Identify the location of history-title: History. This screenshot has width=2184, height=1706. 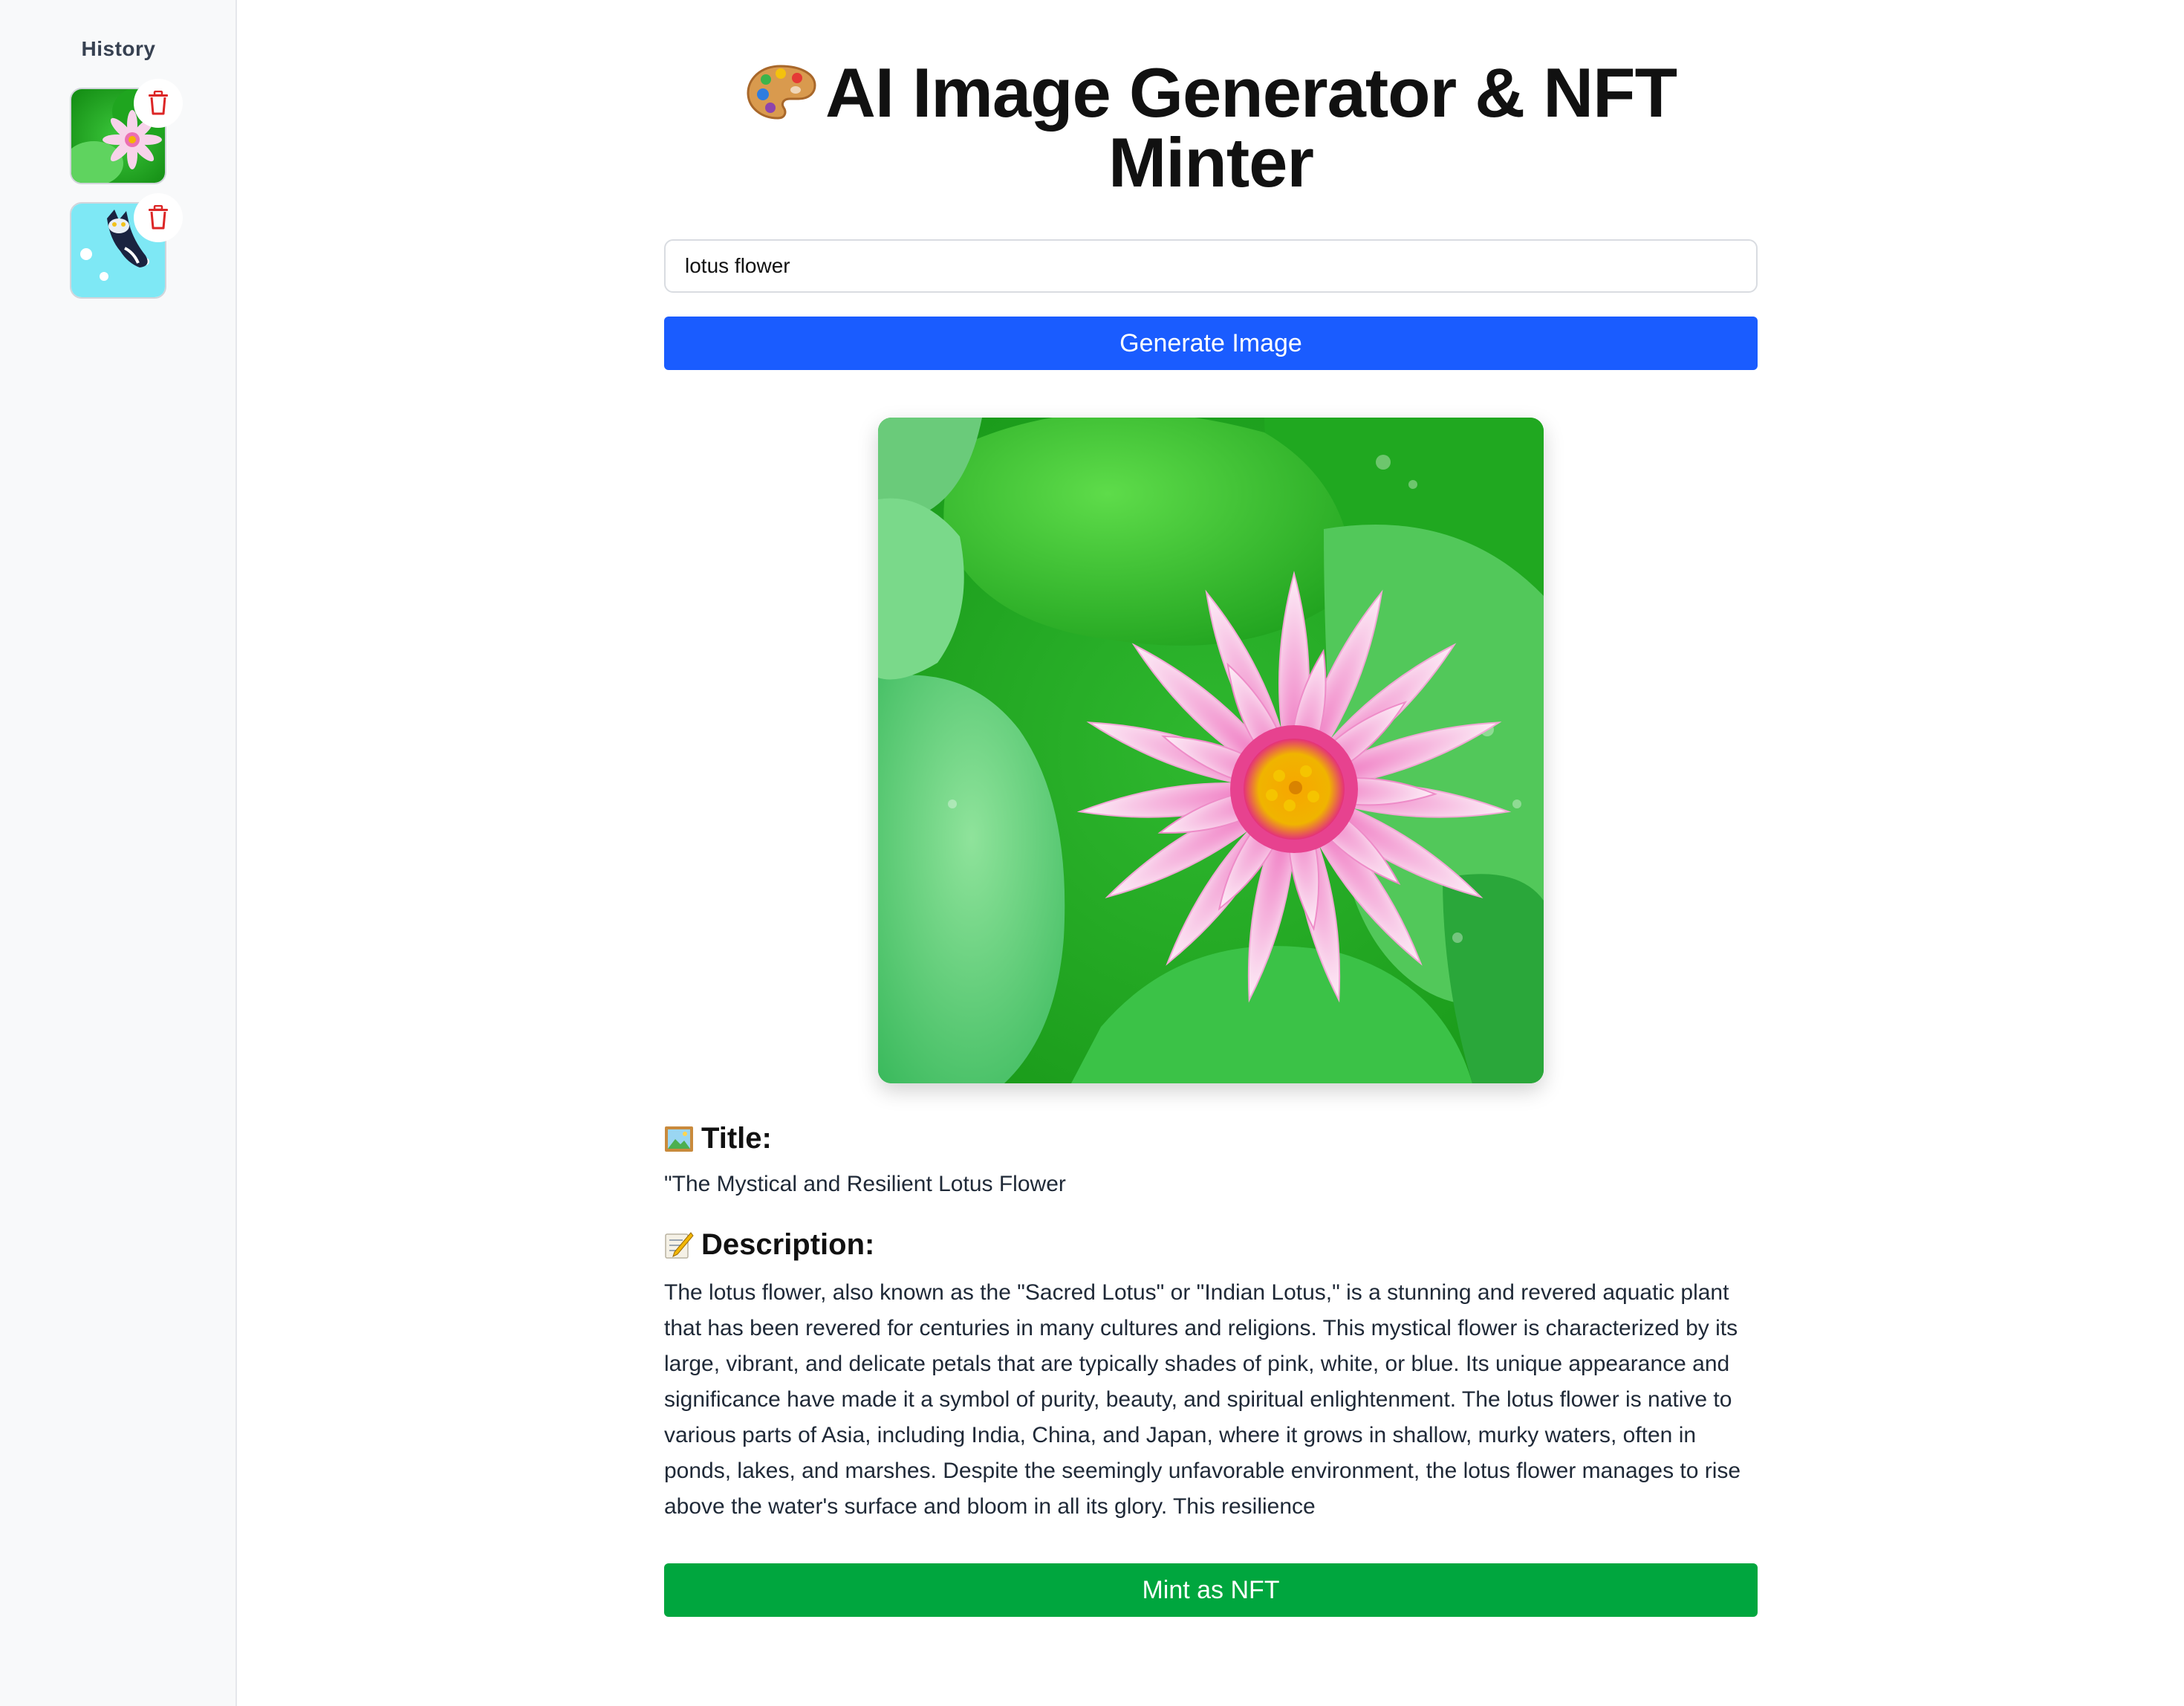
(119, 48).